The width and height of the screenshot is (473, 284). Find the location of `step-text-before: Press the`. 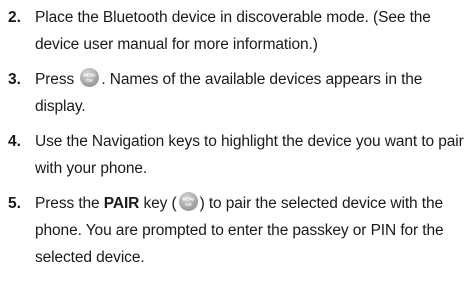

step-text-before: Press the is located at coordinates (69, 203).